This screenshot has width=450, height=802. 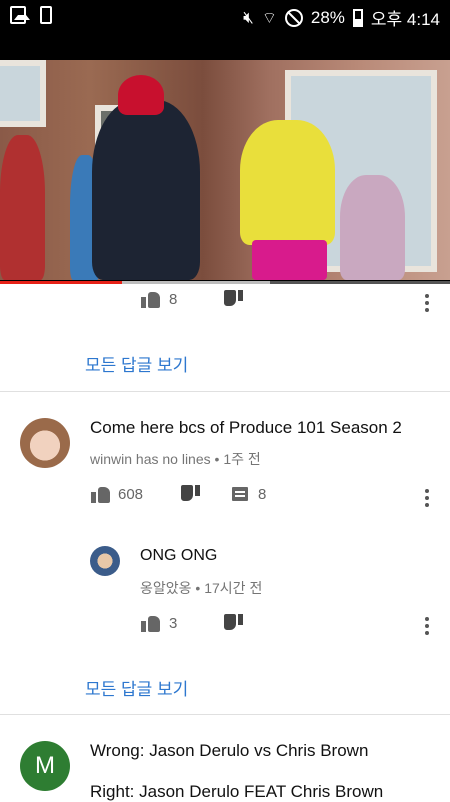 What do you see at coordinates (405, 19) in the screenshot?
I see `clock: 오후 4:14` at bounding box center [405, 19].